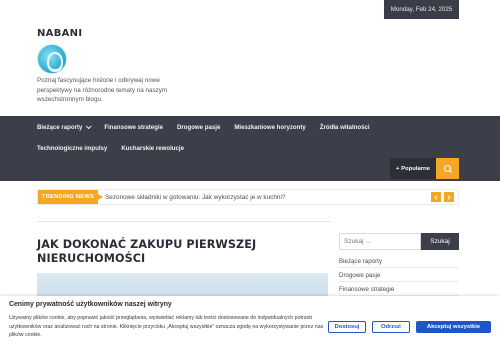  What do you see at coordinates (347, 327) in the screenshot?
I see `cookie-customize-button: Dostosuj` at bounding box center [347, 327].